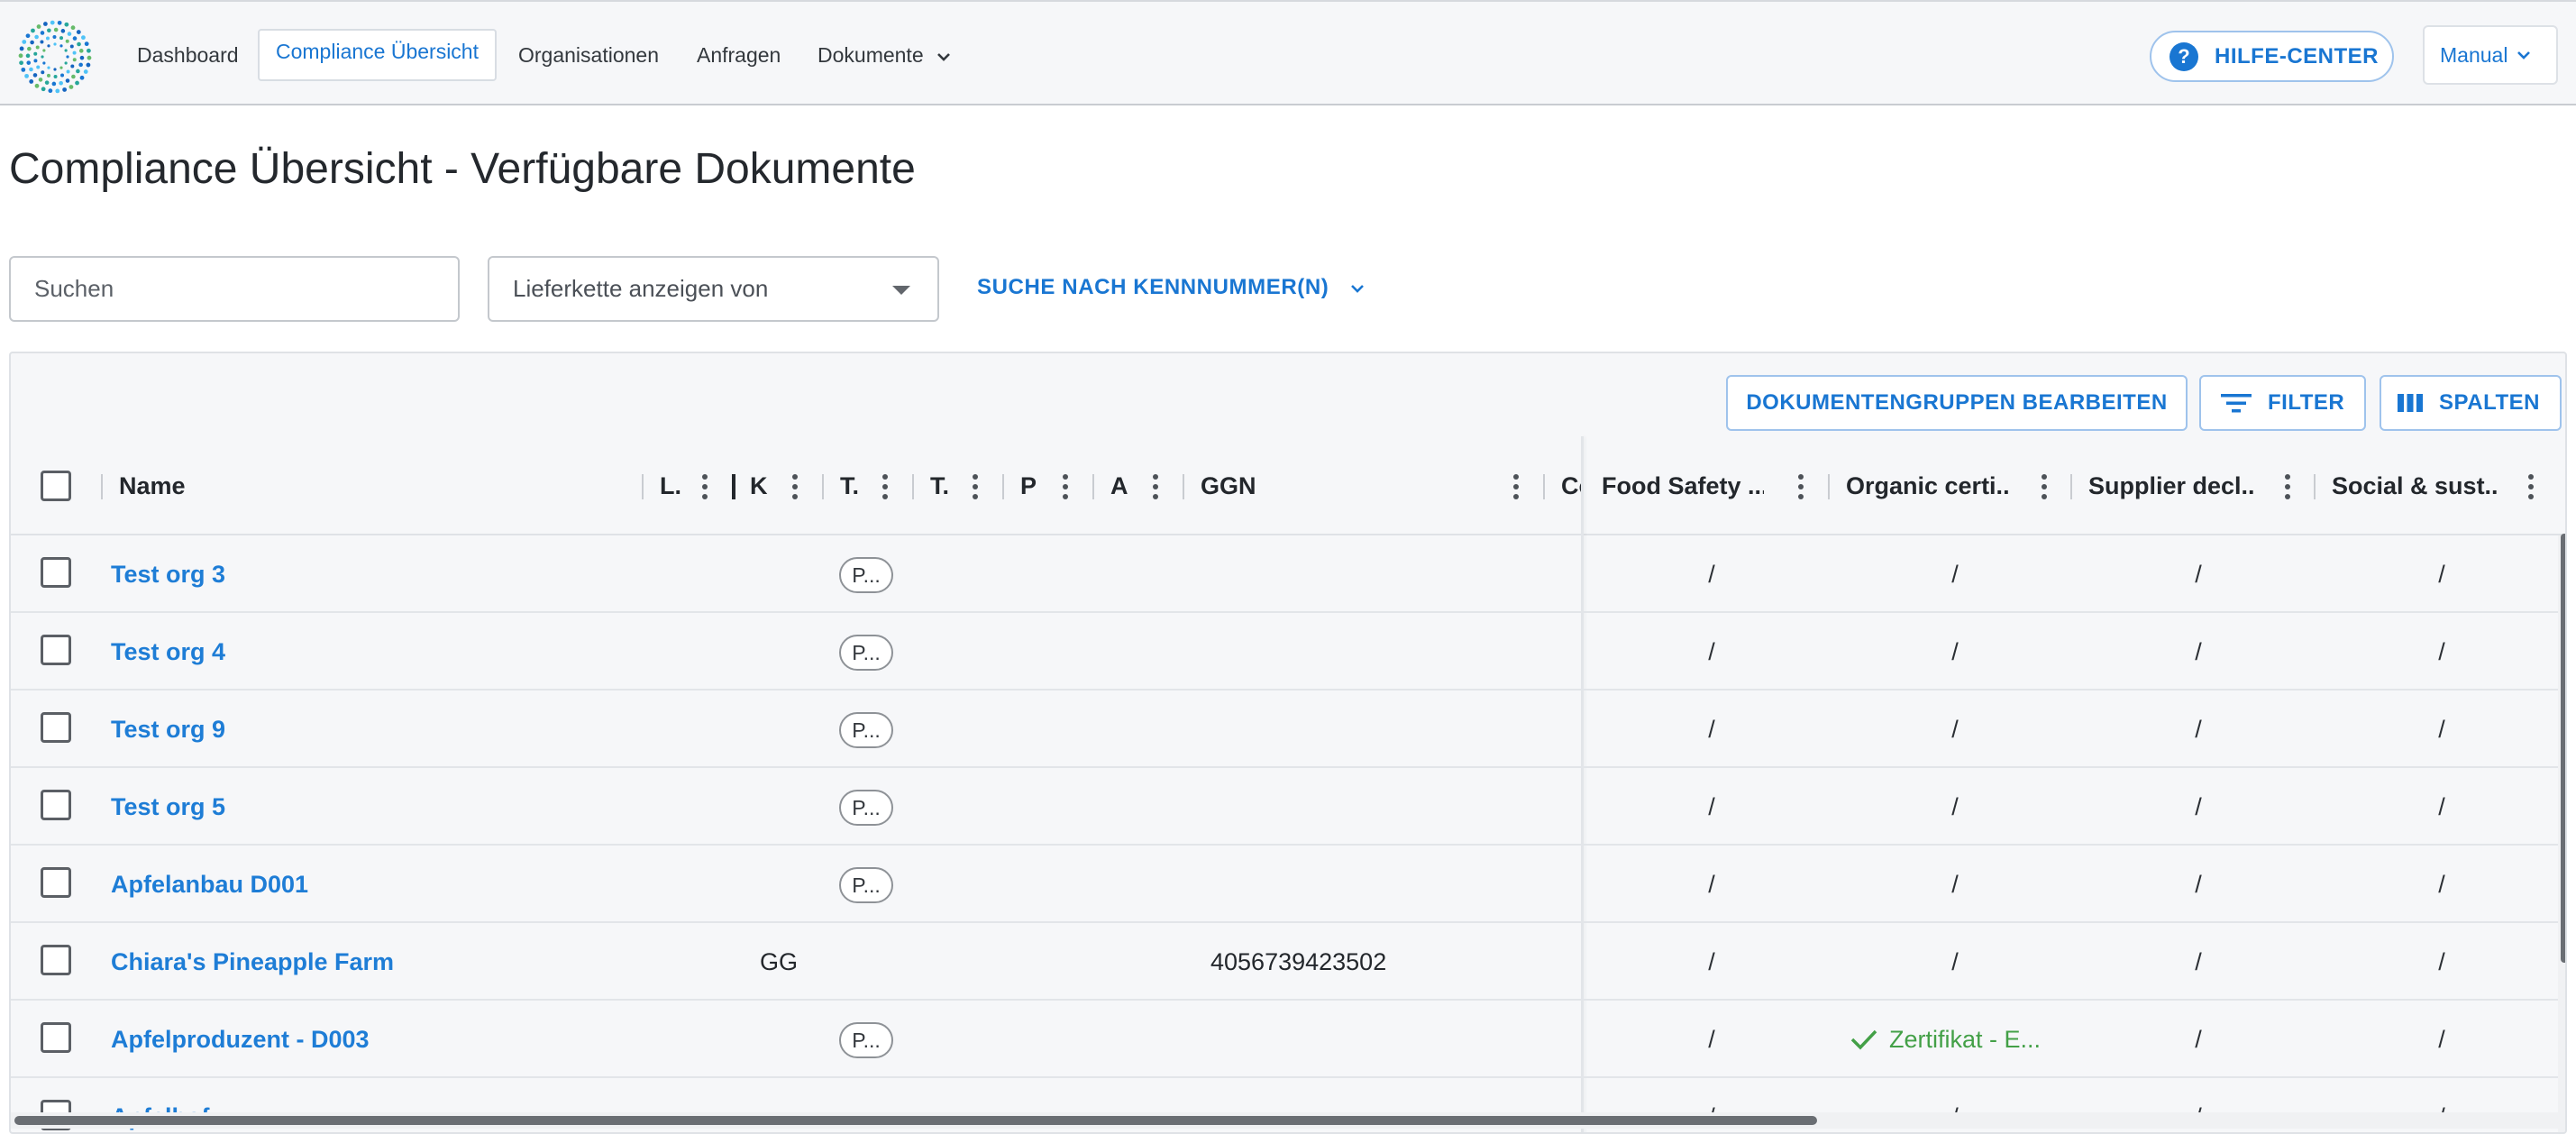 The image size is (2576, 1134). What do you see at coordinates (56, 486) in the screenshot?
I see `select-all-checkbox` at bounding box center [56, 486].